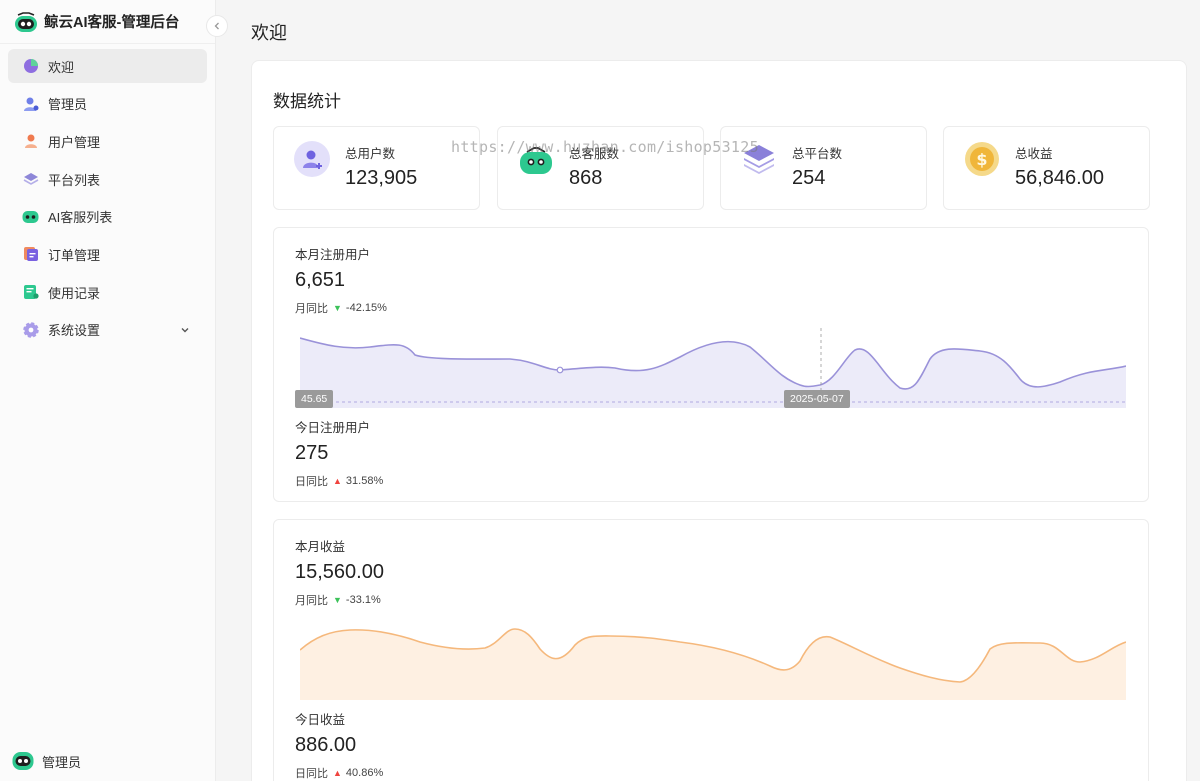  Describe the element at coordinates (61, 67) in the screenshot. I see `sidebar-item-label: 欢迎` at that location.